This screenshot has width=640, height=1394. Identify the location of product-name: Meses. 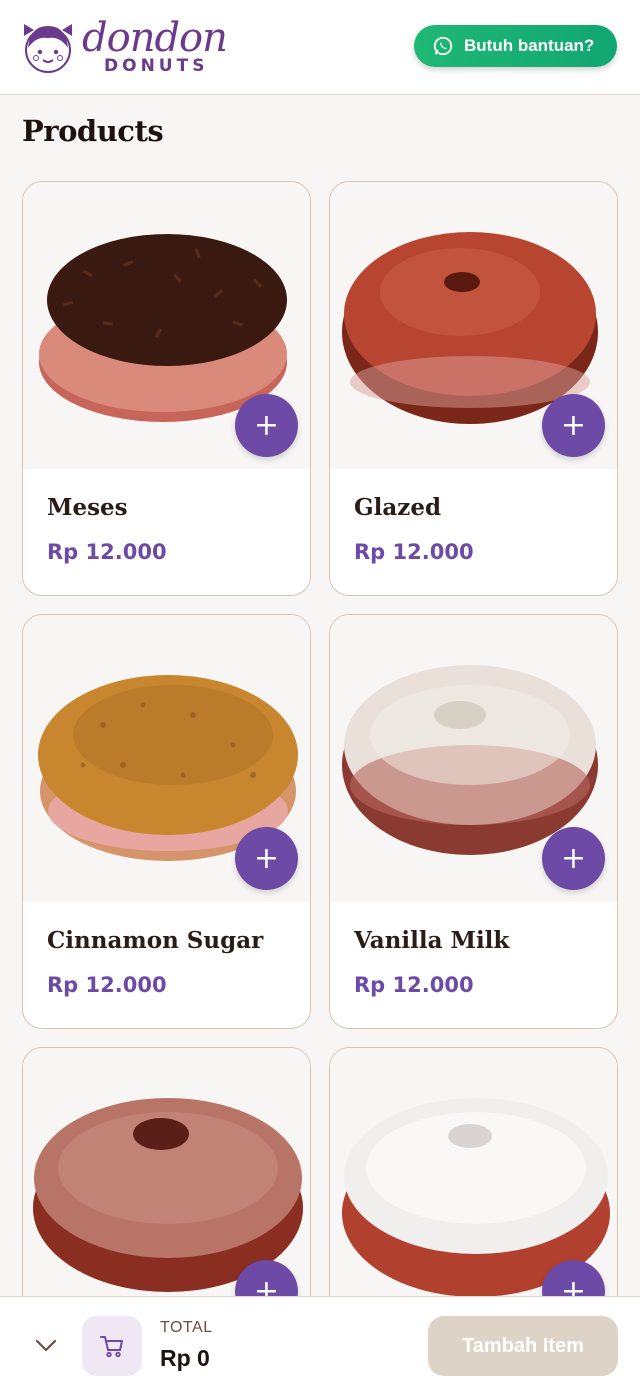
(87, 507).